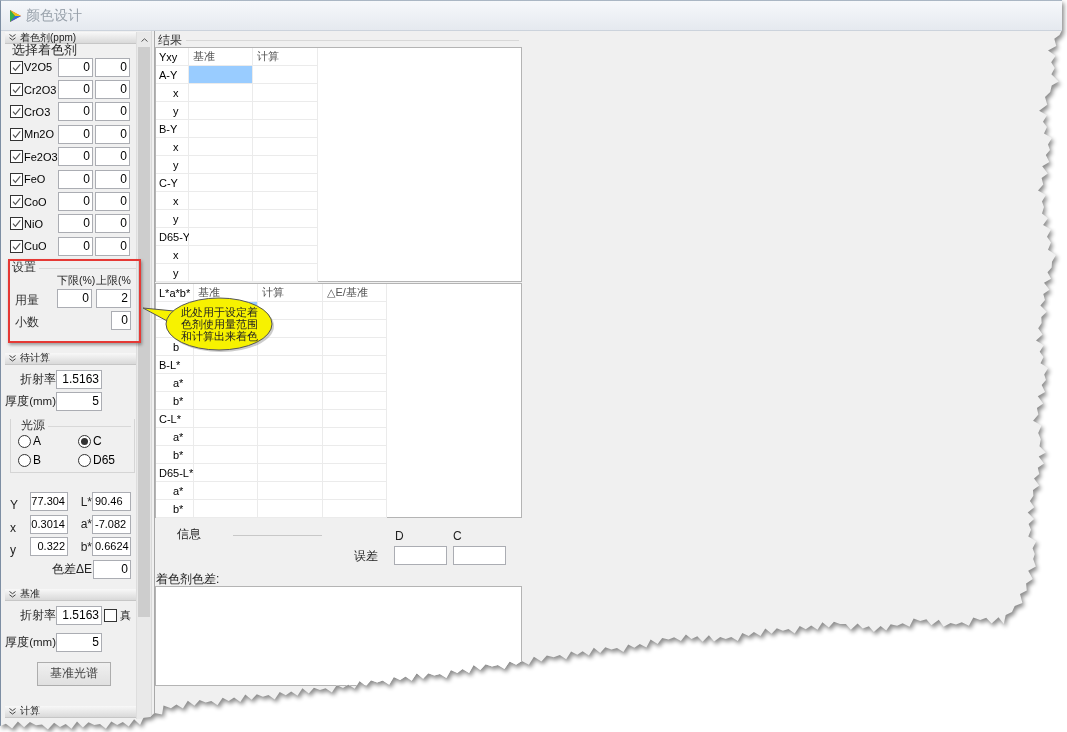  What do you see at coordinates (30, 401) in the screenshot?
I see `field-label: 厚度(mm)` at bounding box center [30, 401].